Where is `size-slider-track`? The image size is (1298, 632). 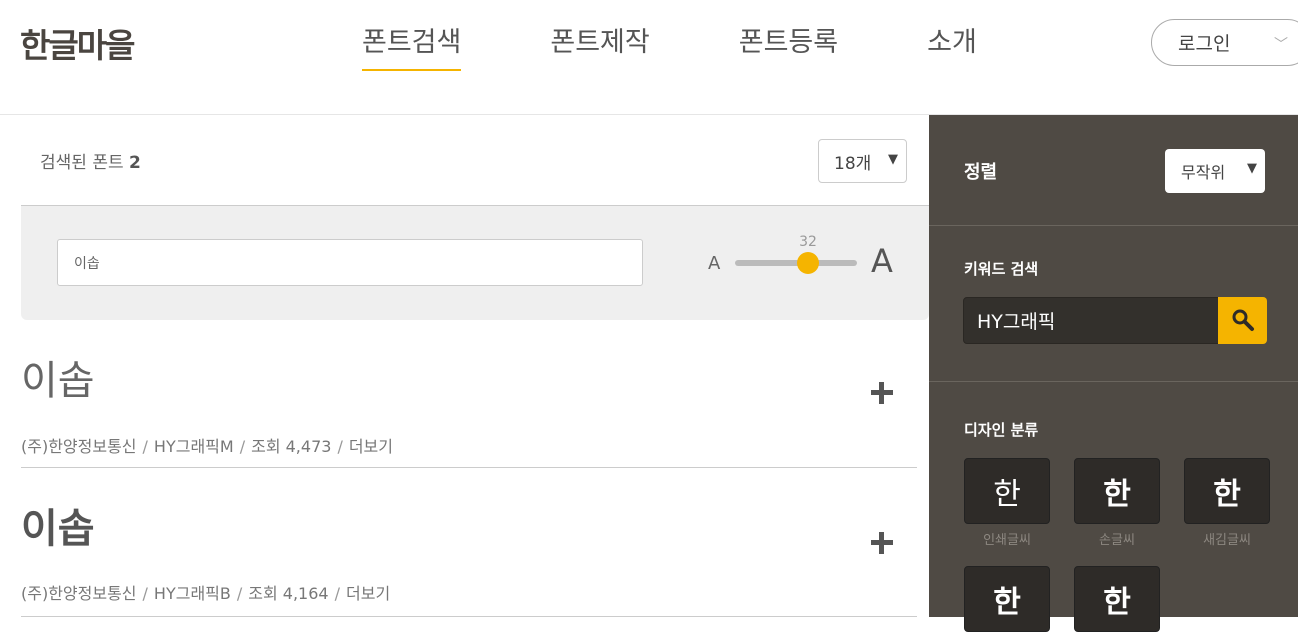 size-slider-track is located at coordinates (796, 263).